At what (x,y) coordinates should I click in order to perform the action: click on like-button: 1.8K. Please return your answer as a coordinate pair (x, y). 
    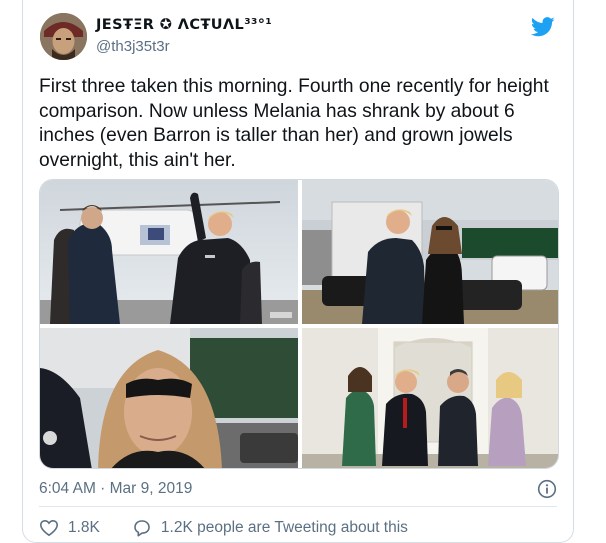
    Looking at the image, I should click on (69, 528).